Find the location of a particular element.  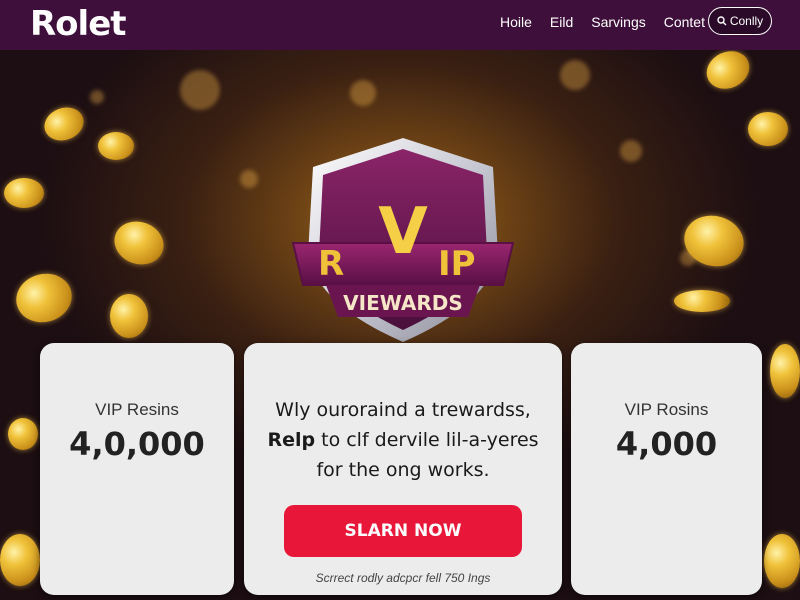

promo-line-2-bold: Relp is located at coordinates (291, 440).